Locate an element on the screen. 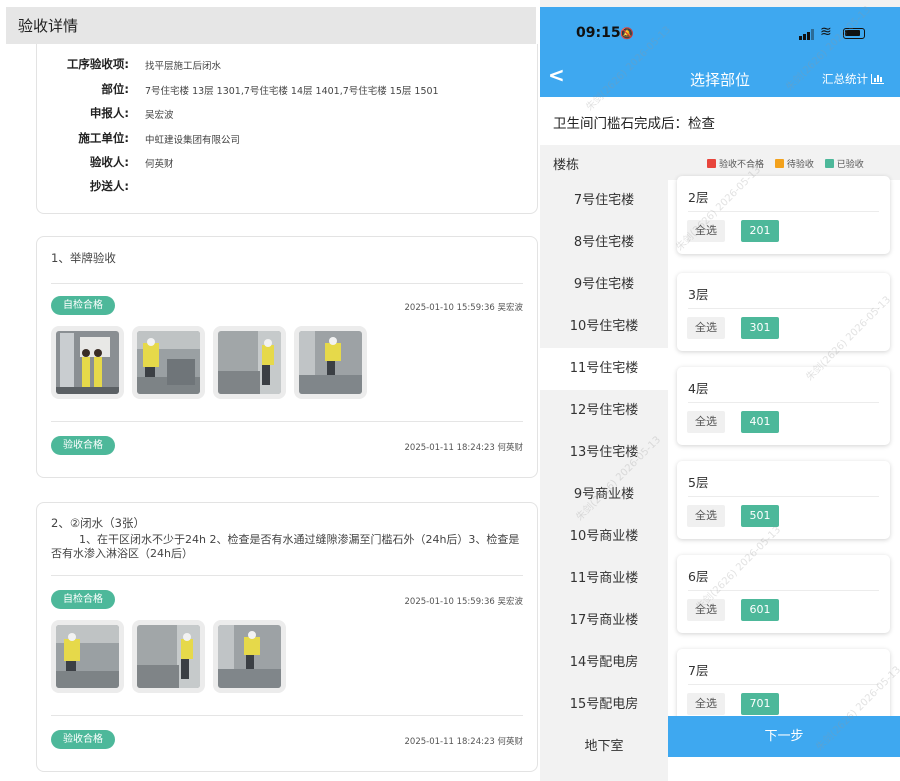 This screenshot has width=900, height=781. legend-swatch-pending is located at coordinates (779, 163).